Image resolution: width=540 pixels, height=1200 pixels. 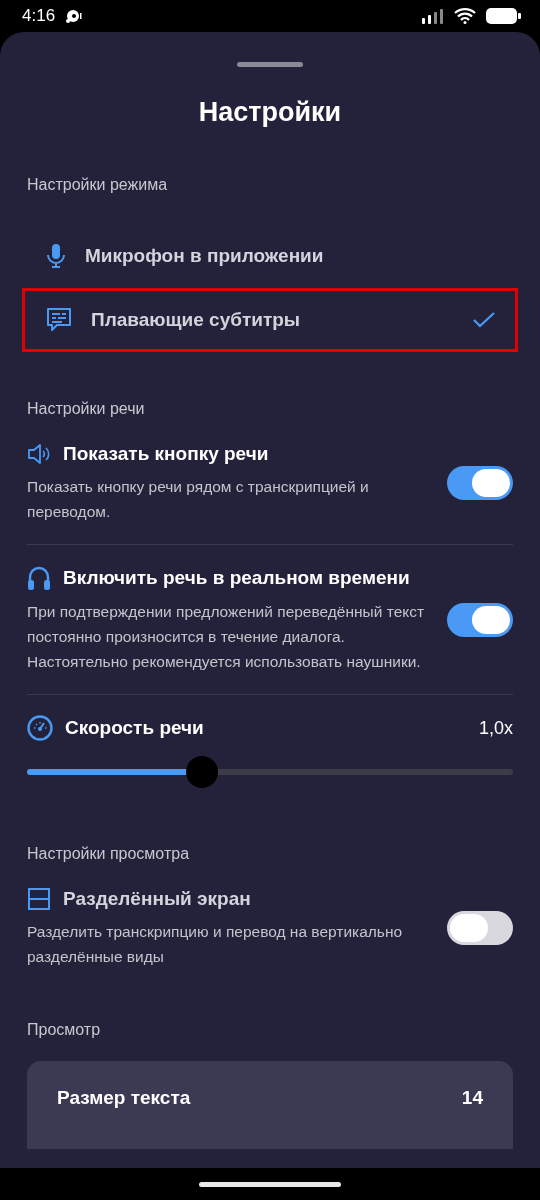 What do you see at coordinates (226, 637) in the screenshot?
I see `setting-description: При подтверждении предложений переведённый текст постоянно произносится в течение диалога. Настоятельно рекомендуется использовать наушники.` at bounding box center [226, 637].